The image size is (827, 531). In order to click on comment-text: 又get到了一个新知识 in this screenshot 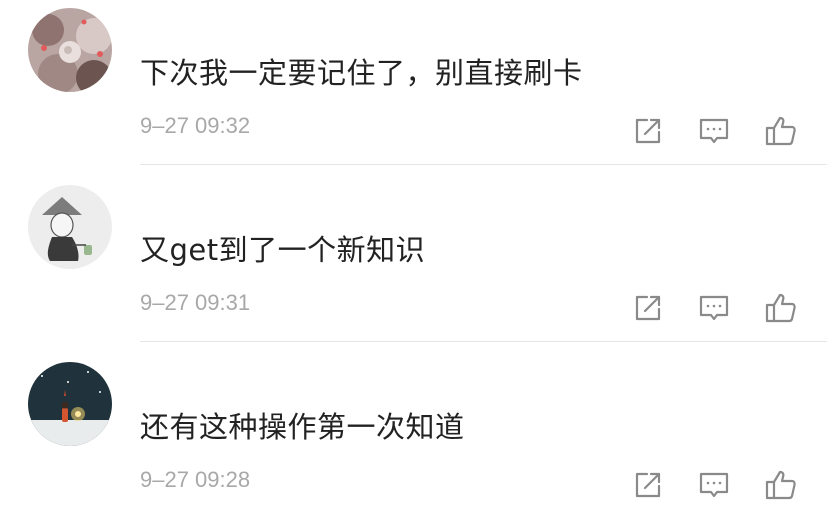, I will do `click(283, 250)`.